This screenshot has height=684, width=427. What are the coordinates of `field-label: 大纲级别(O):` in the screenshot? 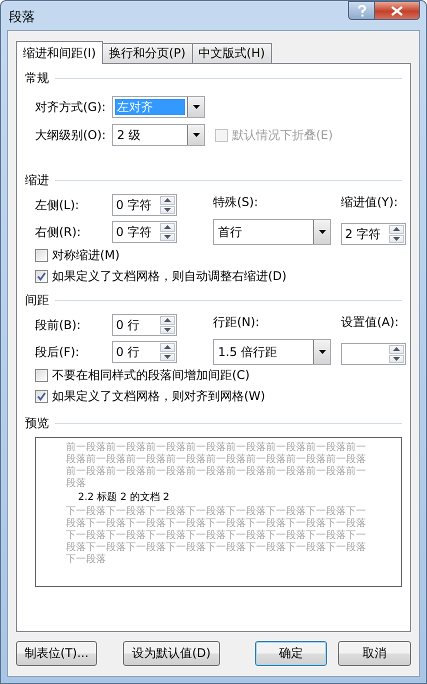 It's located at (71, 135).